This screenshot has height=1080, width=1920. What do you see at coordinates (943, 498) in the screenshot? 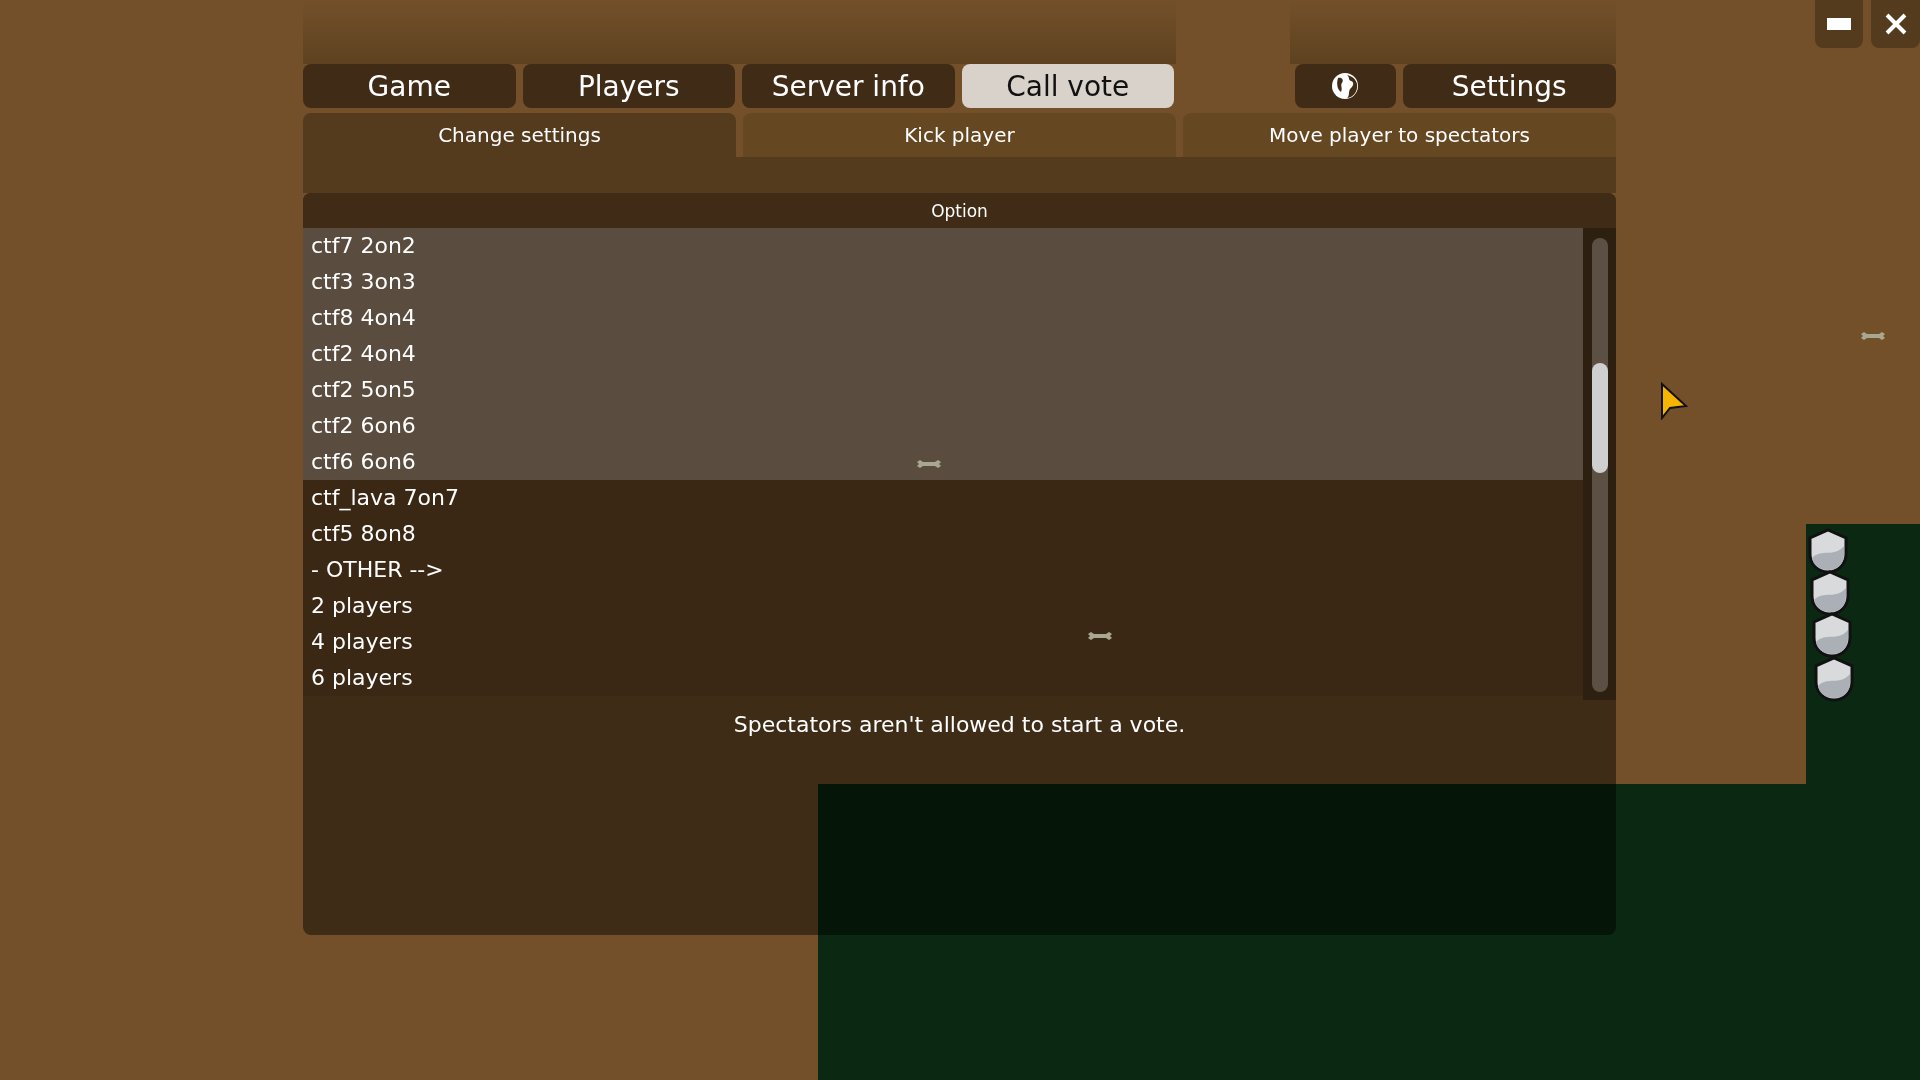
I see `vote-option: ctf_lava 7on7` at bounding box center [943, 498].